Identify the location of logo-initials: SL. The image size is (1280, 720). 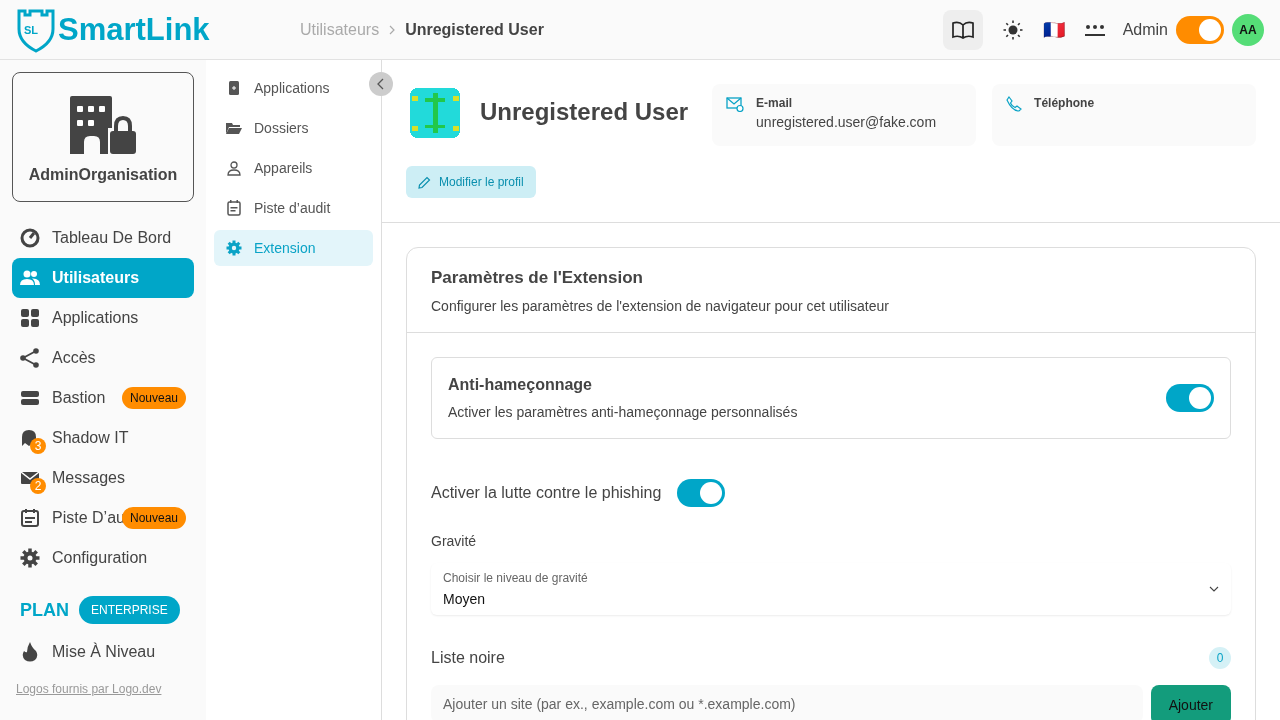
(31, 29).